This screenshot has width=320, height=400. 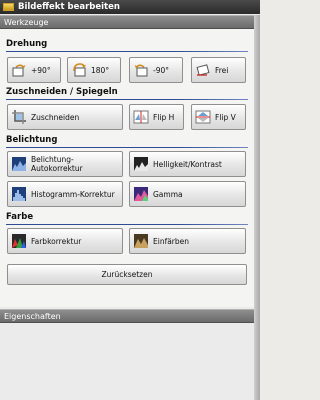 I want to click on rotate-minus-90-label: -90°, so click(x=161, y=70).